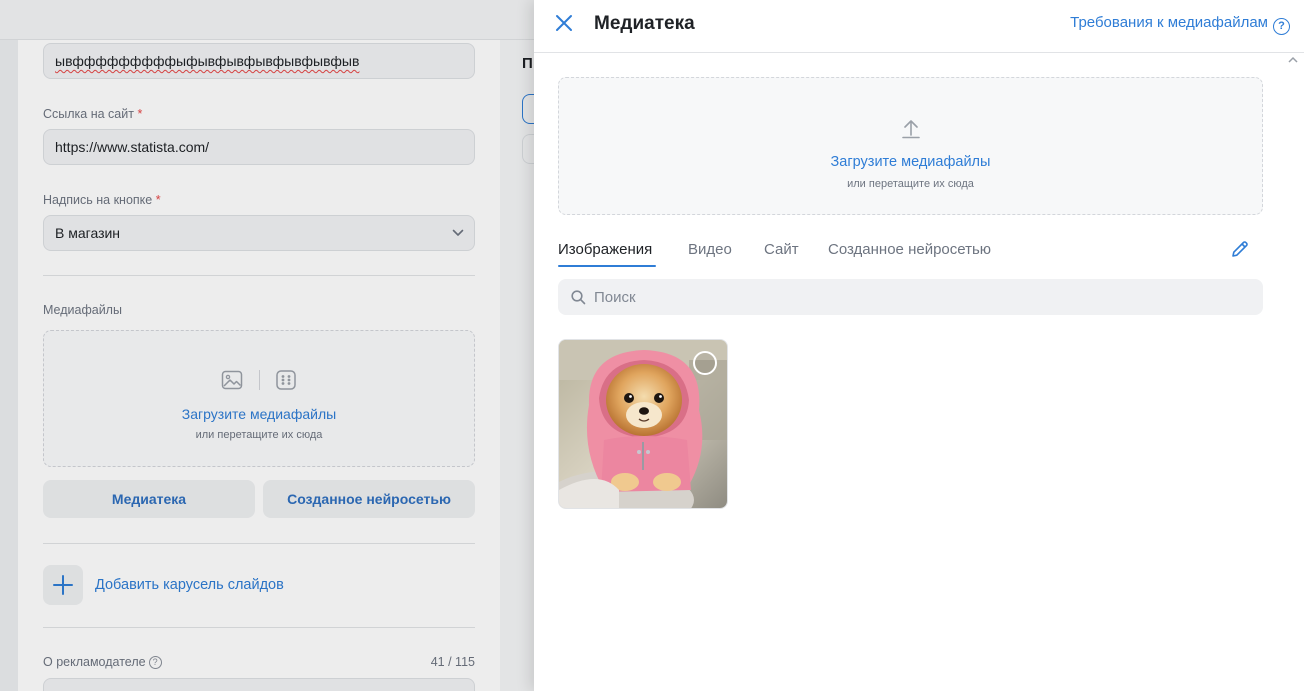 This screenshot has height=691, width=1304. I want to click on upload-title: Загрузите медиафайлы, so click(910, 162).